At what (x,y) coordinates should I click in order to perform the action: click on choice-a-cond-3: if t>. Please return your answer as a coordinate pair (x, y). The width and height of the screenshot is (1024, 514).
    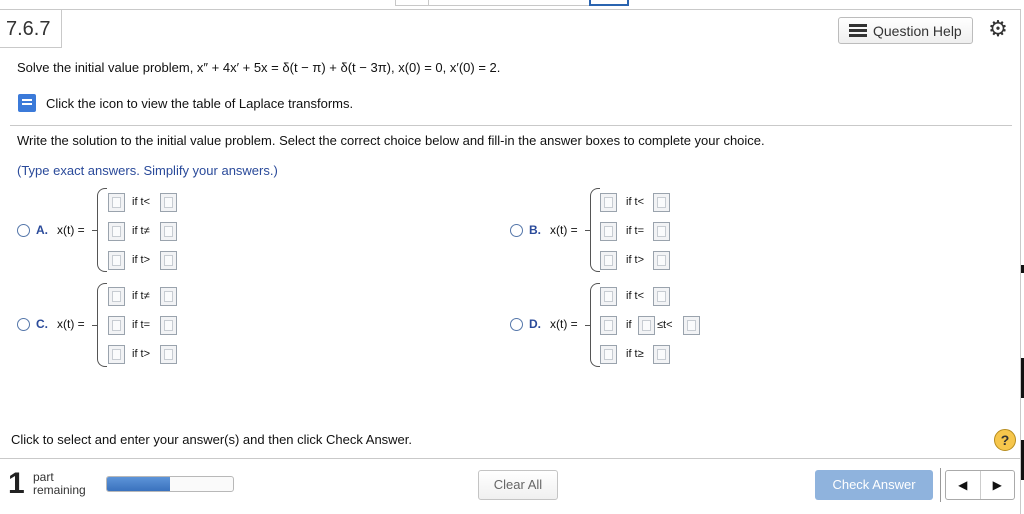
    Looking at the image, I should click on (141, 260).